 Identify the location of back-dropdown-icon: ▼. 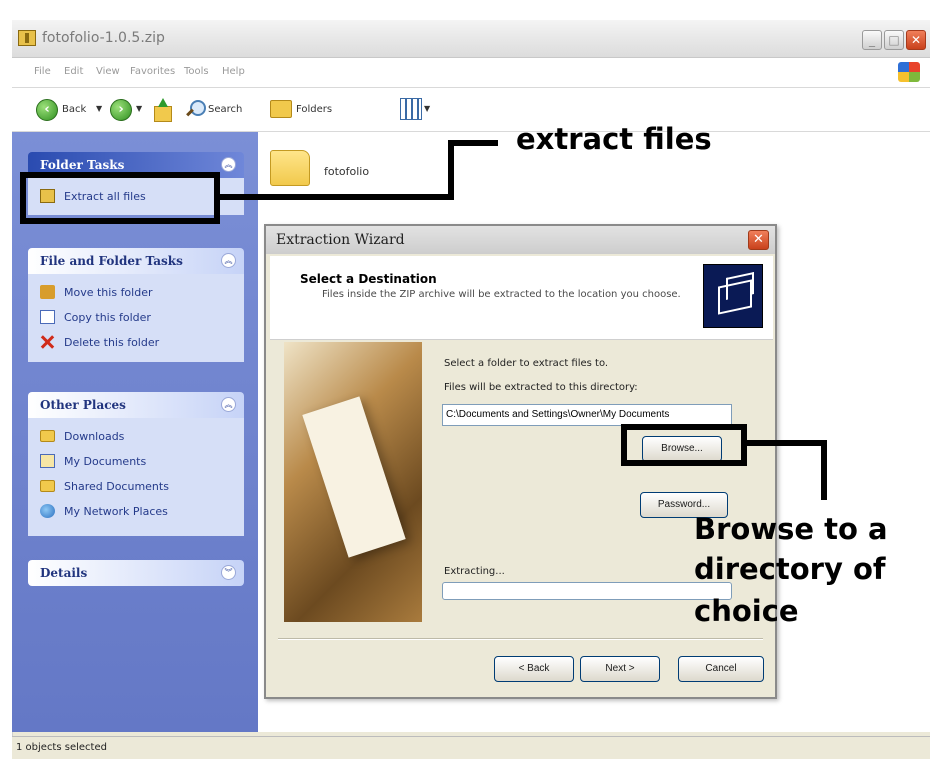
(99, 108).